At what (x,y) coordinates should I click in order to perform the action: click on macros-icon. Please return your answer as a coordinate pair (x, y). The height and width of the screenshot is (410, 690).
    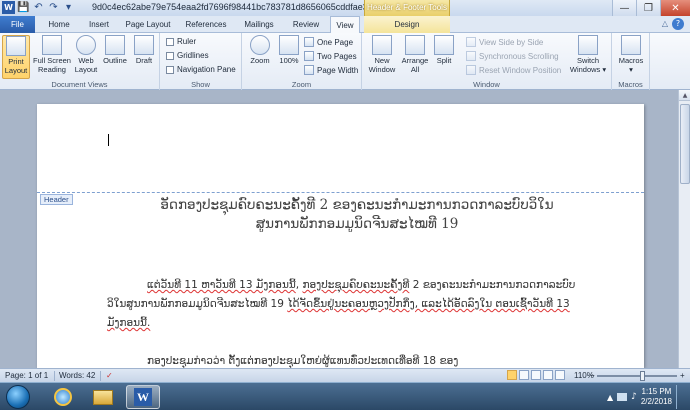
    Looking at the image, I should click on (631, 45).